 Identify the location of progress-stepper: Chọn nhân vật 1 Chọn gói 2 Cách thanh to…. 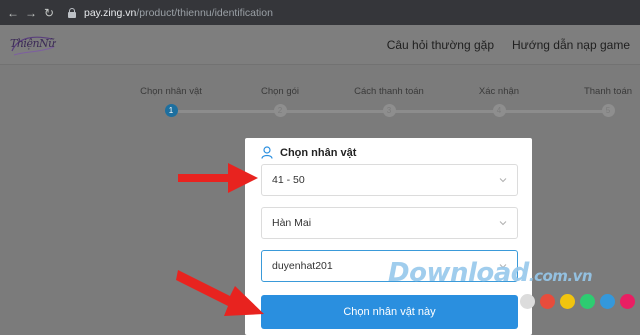
(320, 105).